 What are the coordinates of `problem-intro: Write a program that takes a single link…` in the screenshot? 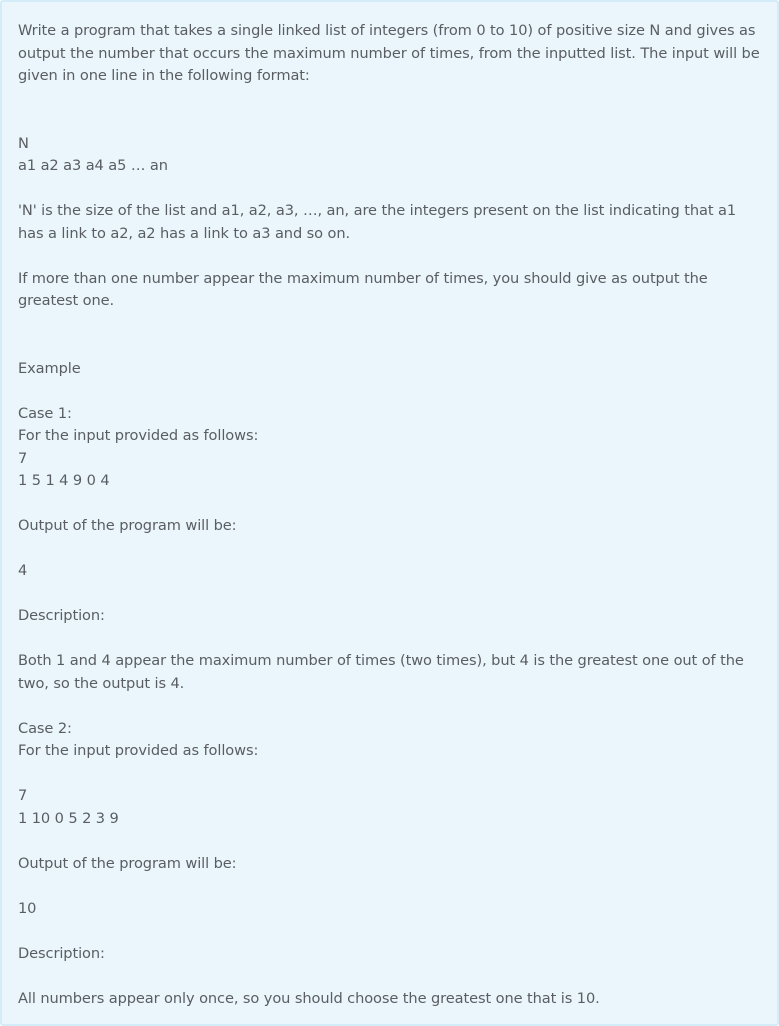 It's located at (391, 53).